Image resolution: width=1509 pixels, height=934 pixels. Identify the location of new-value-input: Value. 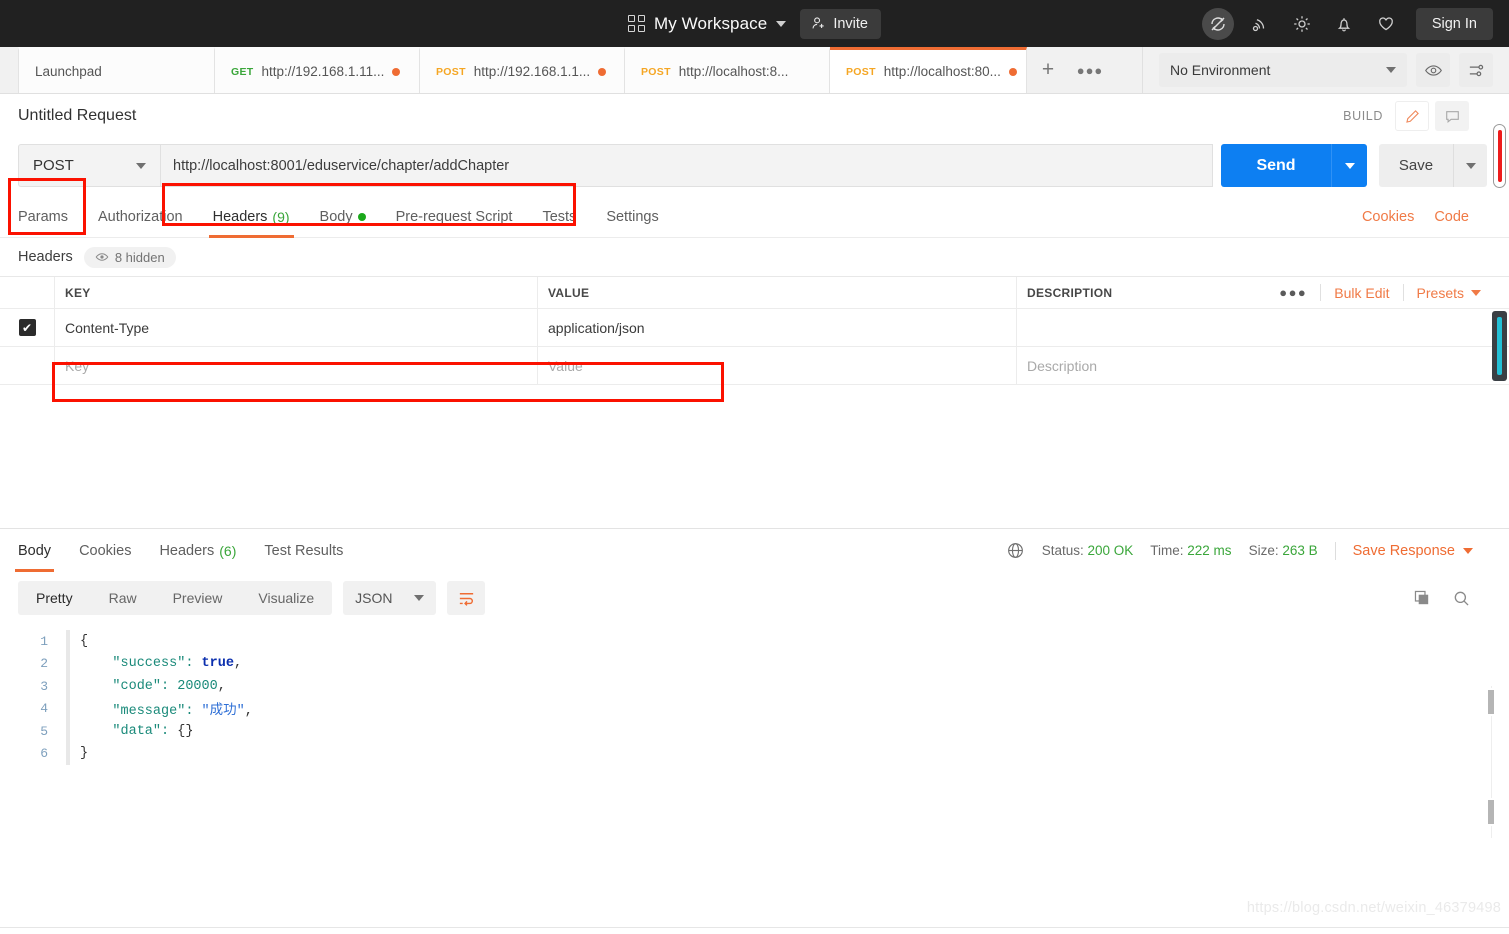
(777, 365).